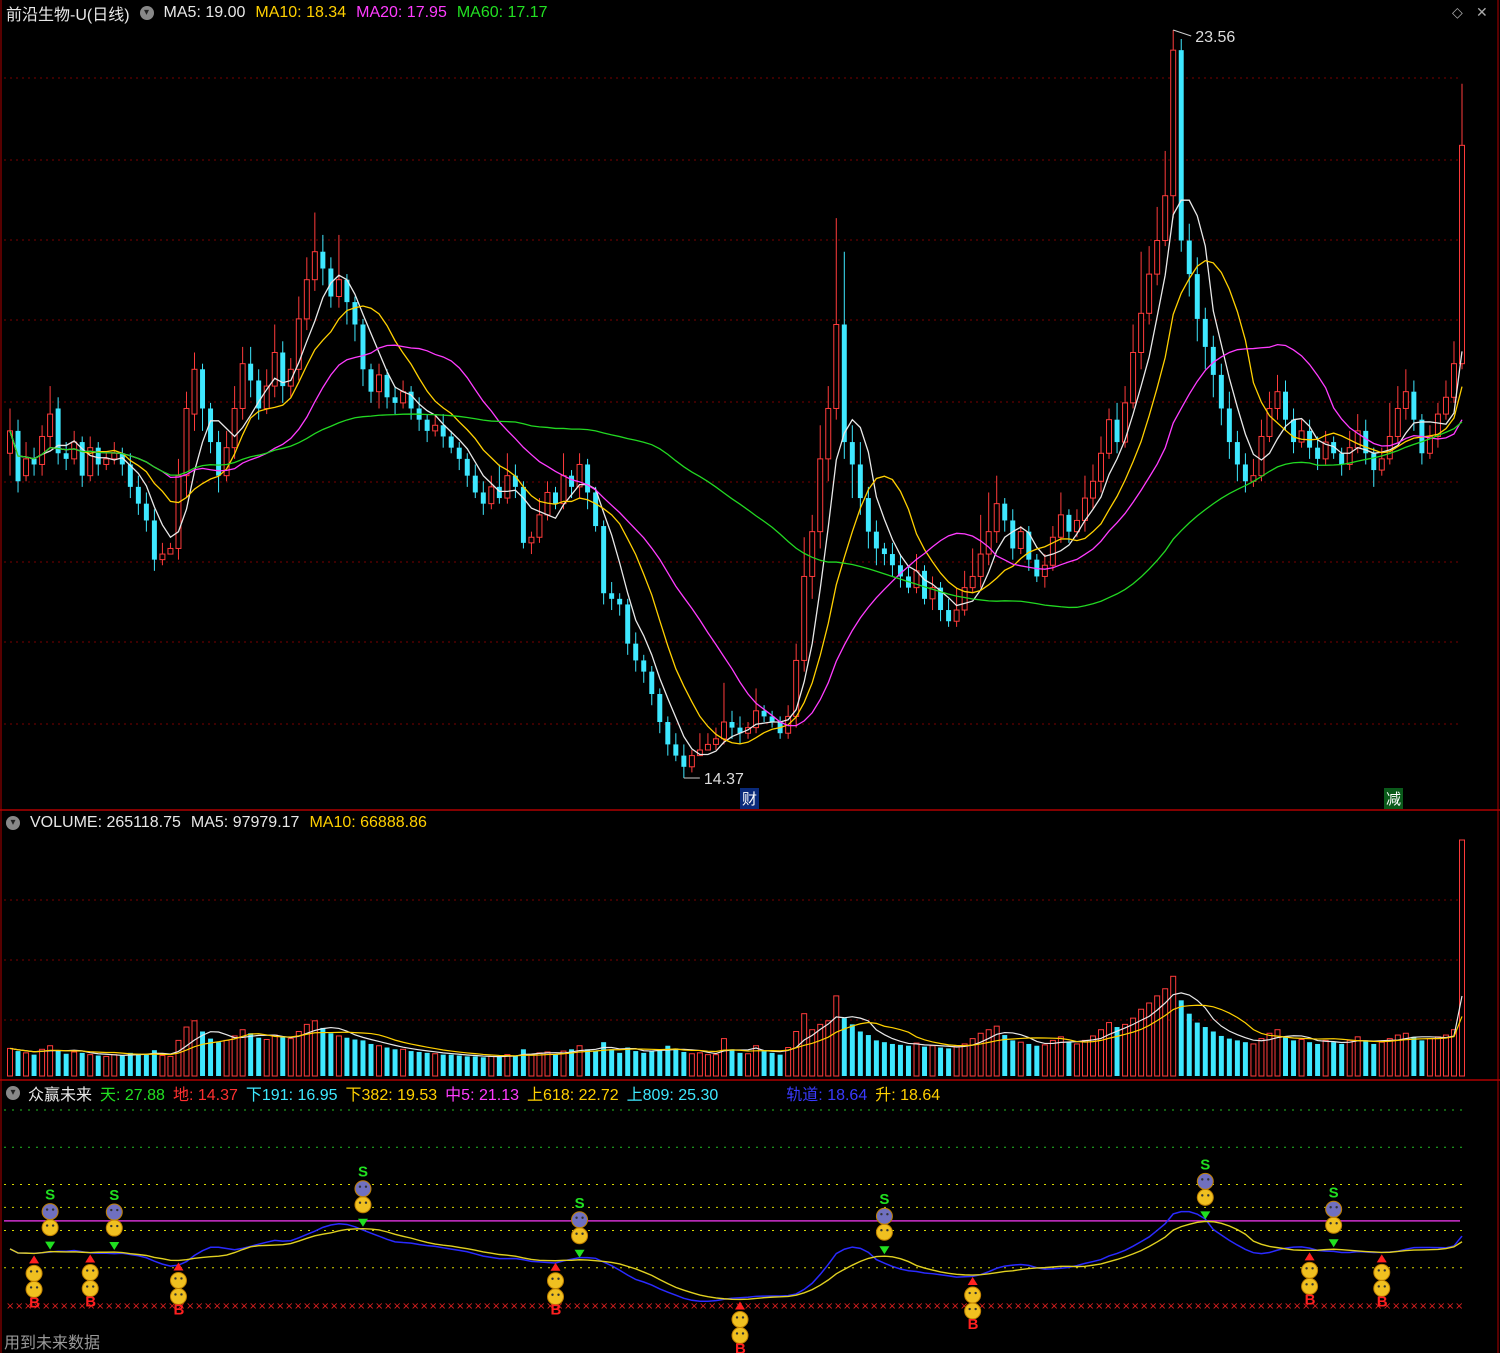 This screenshot has width=1500, height=1353. I want to click on tian-label: 天: 27.88, so click(132, 1095).